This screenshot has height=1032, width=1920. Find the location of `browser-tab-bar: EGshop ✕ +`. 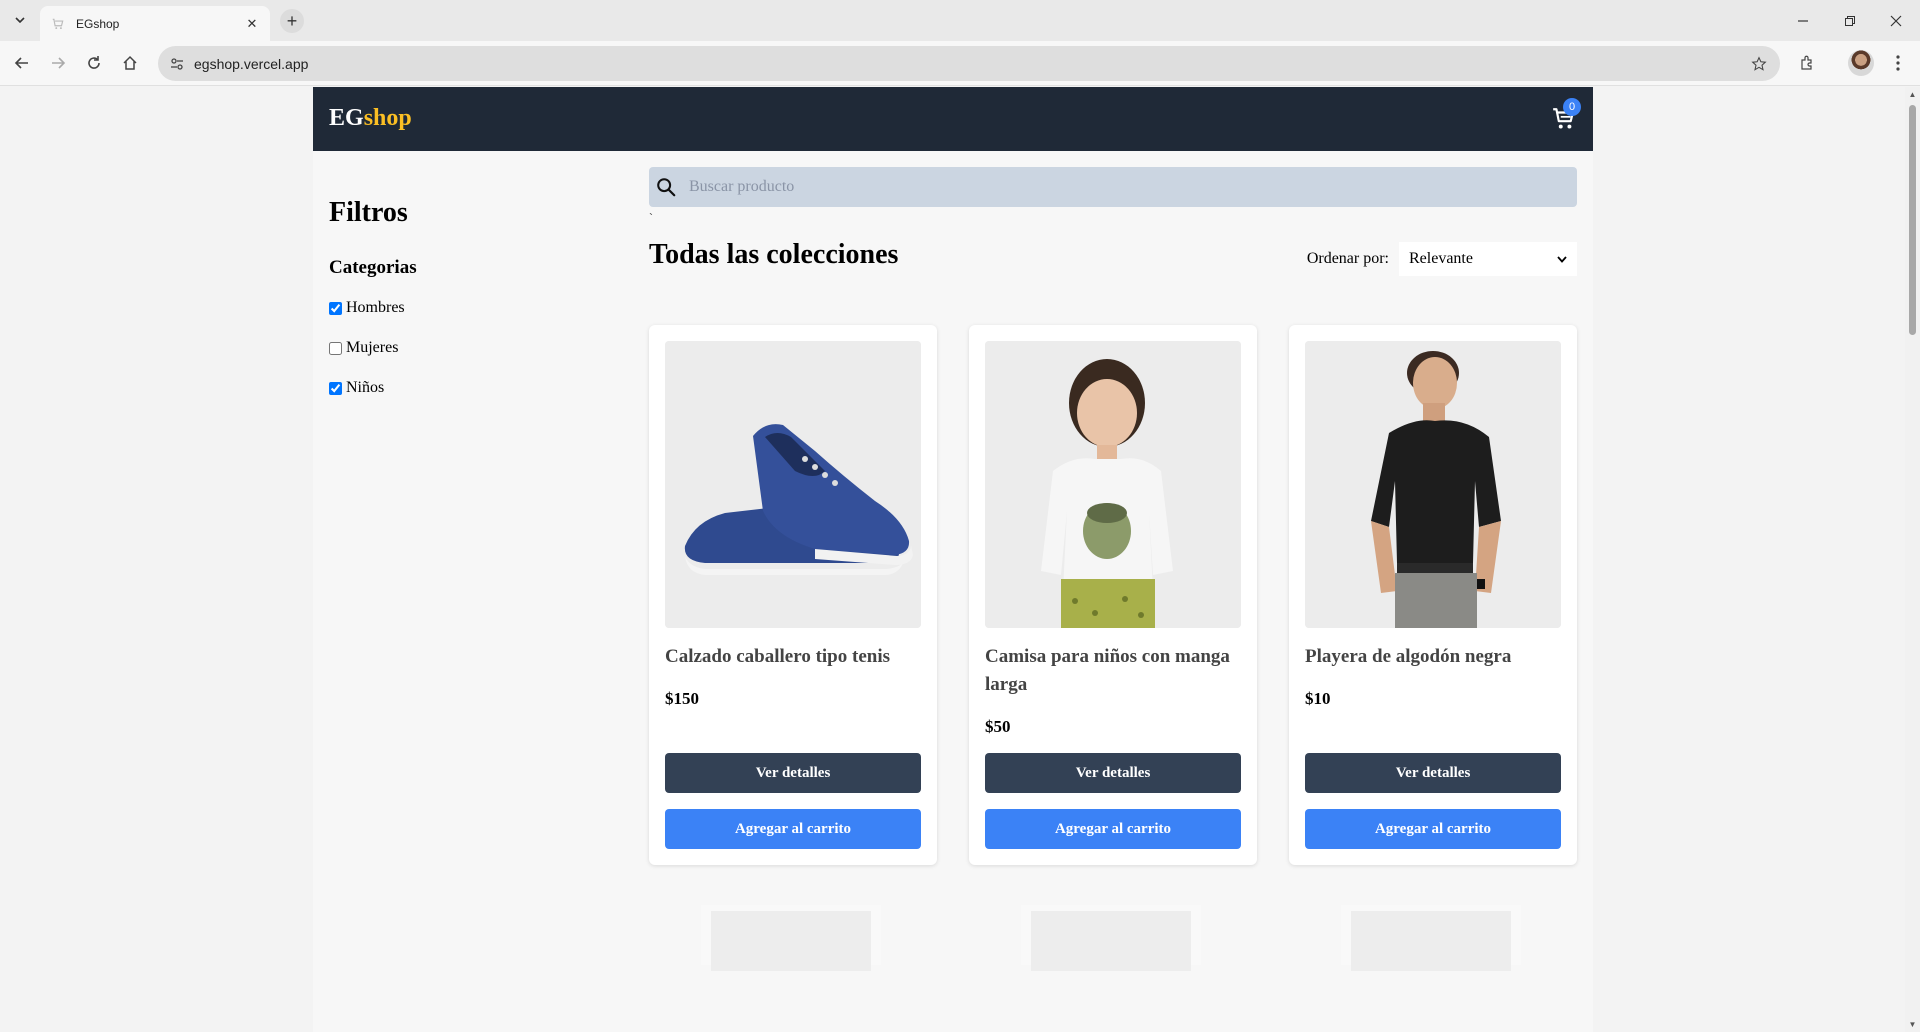

browser-tab-bar: EGshop ✕ + is located at coordinates (960, 20).